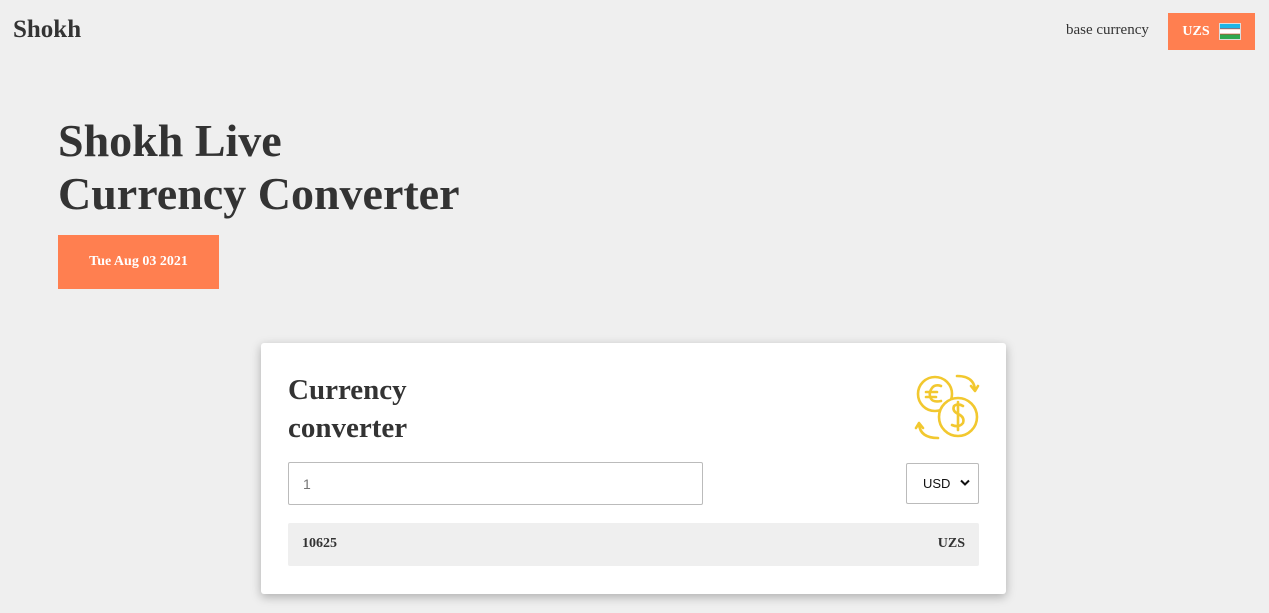 The height and width of the screenshot is (613, 1269). I want to click on converter-title-line1: Currency, so click(347, 390).